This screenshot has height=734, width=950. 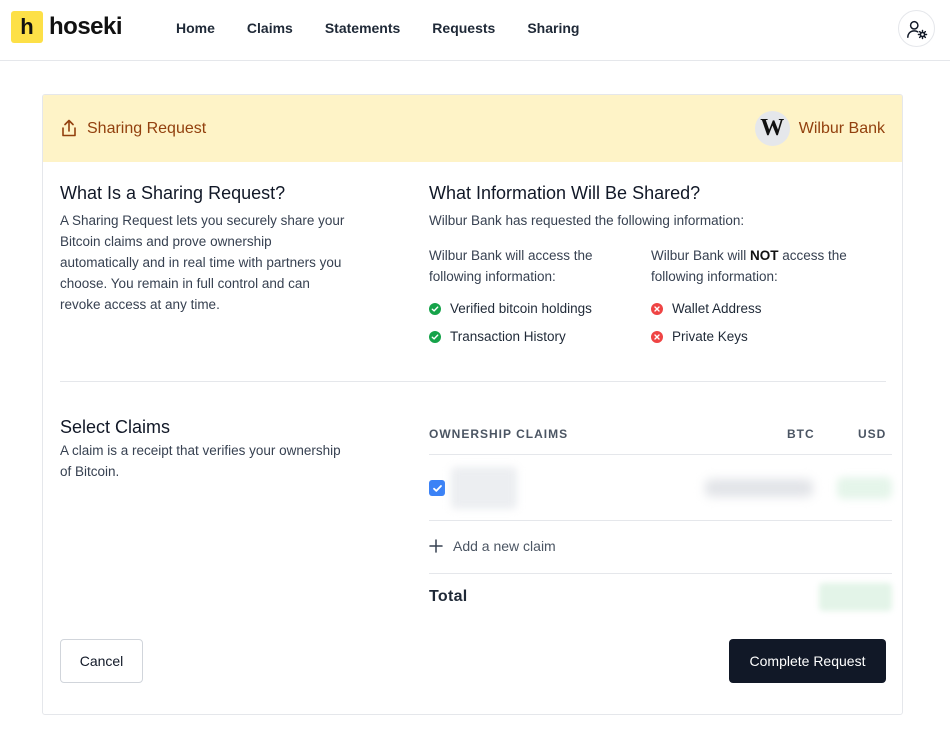 What do you see at coordinates (115, 427) in the screenshot?
I see `select-claims-title: Select Claims` at bounding box center [115, 427].